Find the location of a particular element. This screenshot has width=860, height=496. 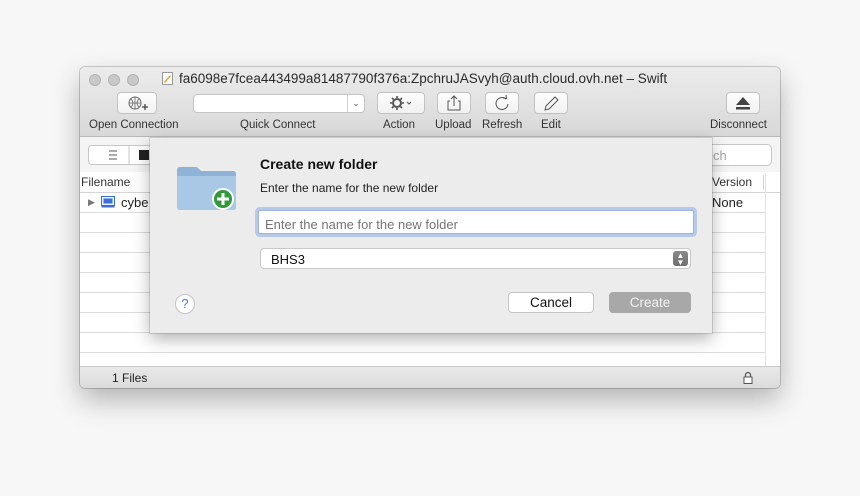

globe-plus-icon is located at coordinates (138, 103).